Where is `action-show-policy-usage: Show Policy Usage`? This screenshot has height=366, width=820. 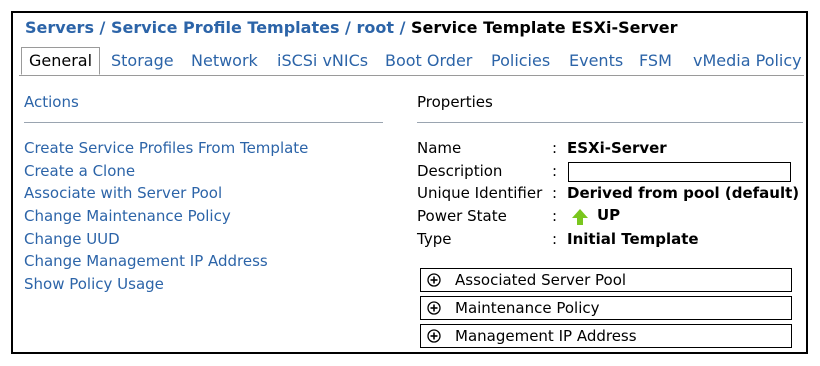
action-show-policy-usage: Show Policy Usage is located at coordinates (94, 284).